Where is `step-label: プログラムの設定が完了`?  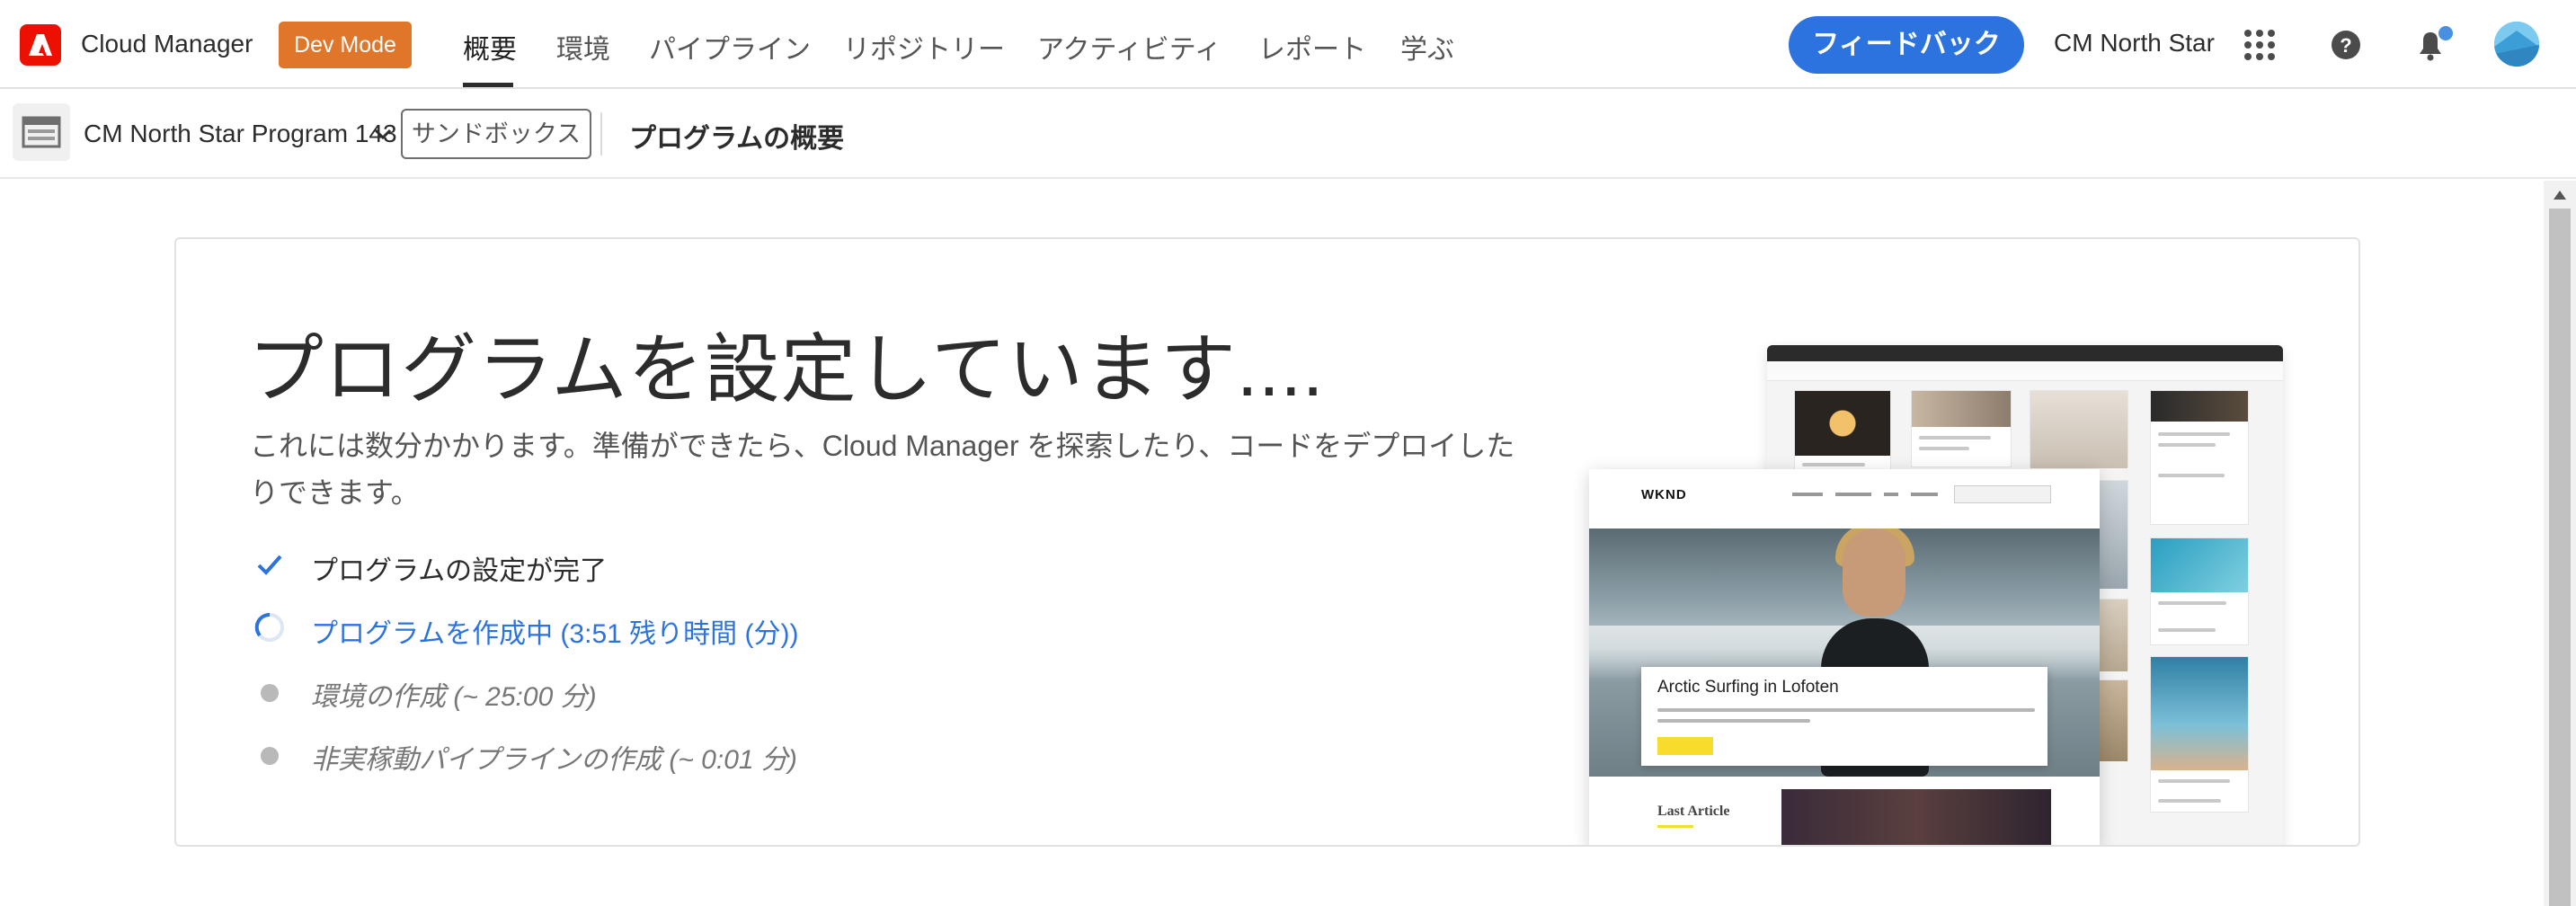
step-label: プログラムの設定が完了 is located at coordinates (459, 571).